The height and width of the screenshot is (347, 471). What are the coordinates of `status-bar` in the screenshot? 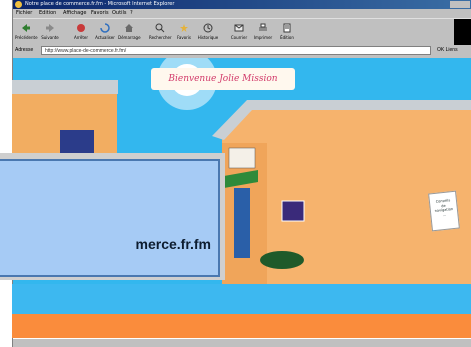 It's located at (242, 342).